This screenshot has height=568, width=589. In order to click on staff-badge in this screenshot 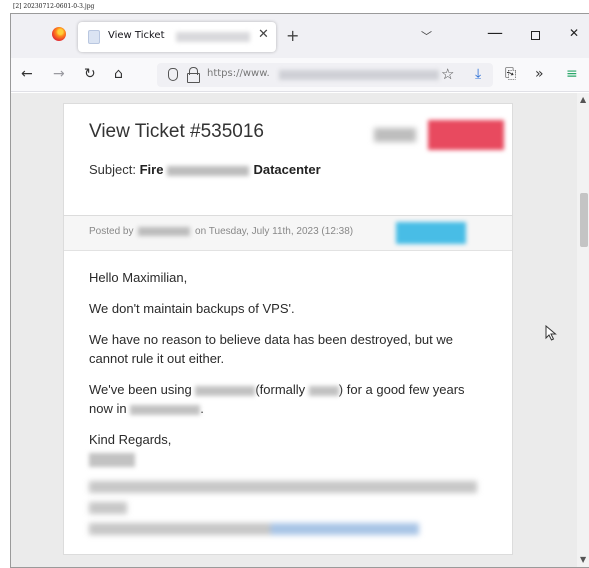, I will do `click(431, 233)`.